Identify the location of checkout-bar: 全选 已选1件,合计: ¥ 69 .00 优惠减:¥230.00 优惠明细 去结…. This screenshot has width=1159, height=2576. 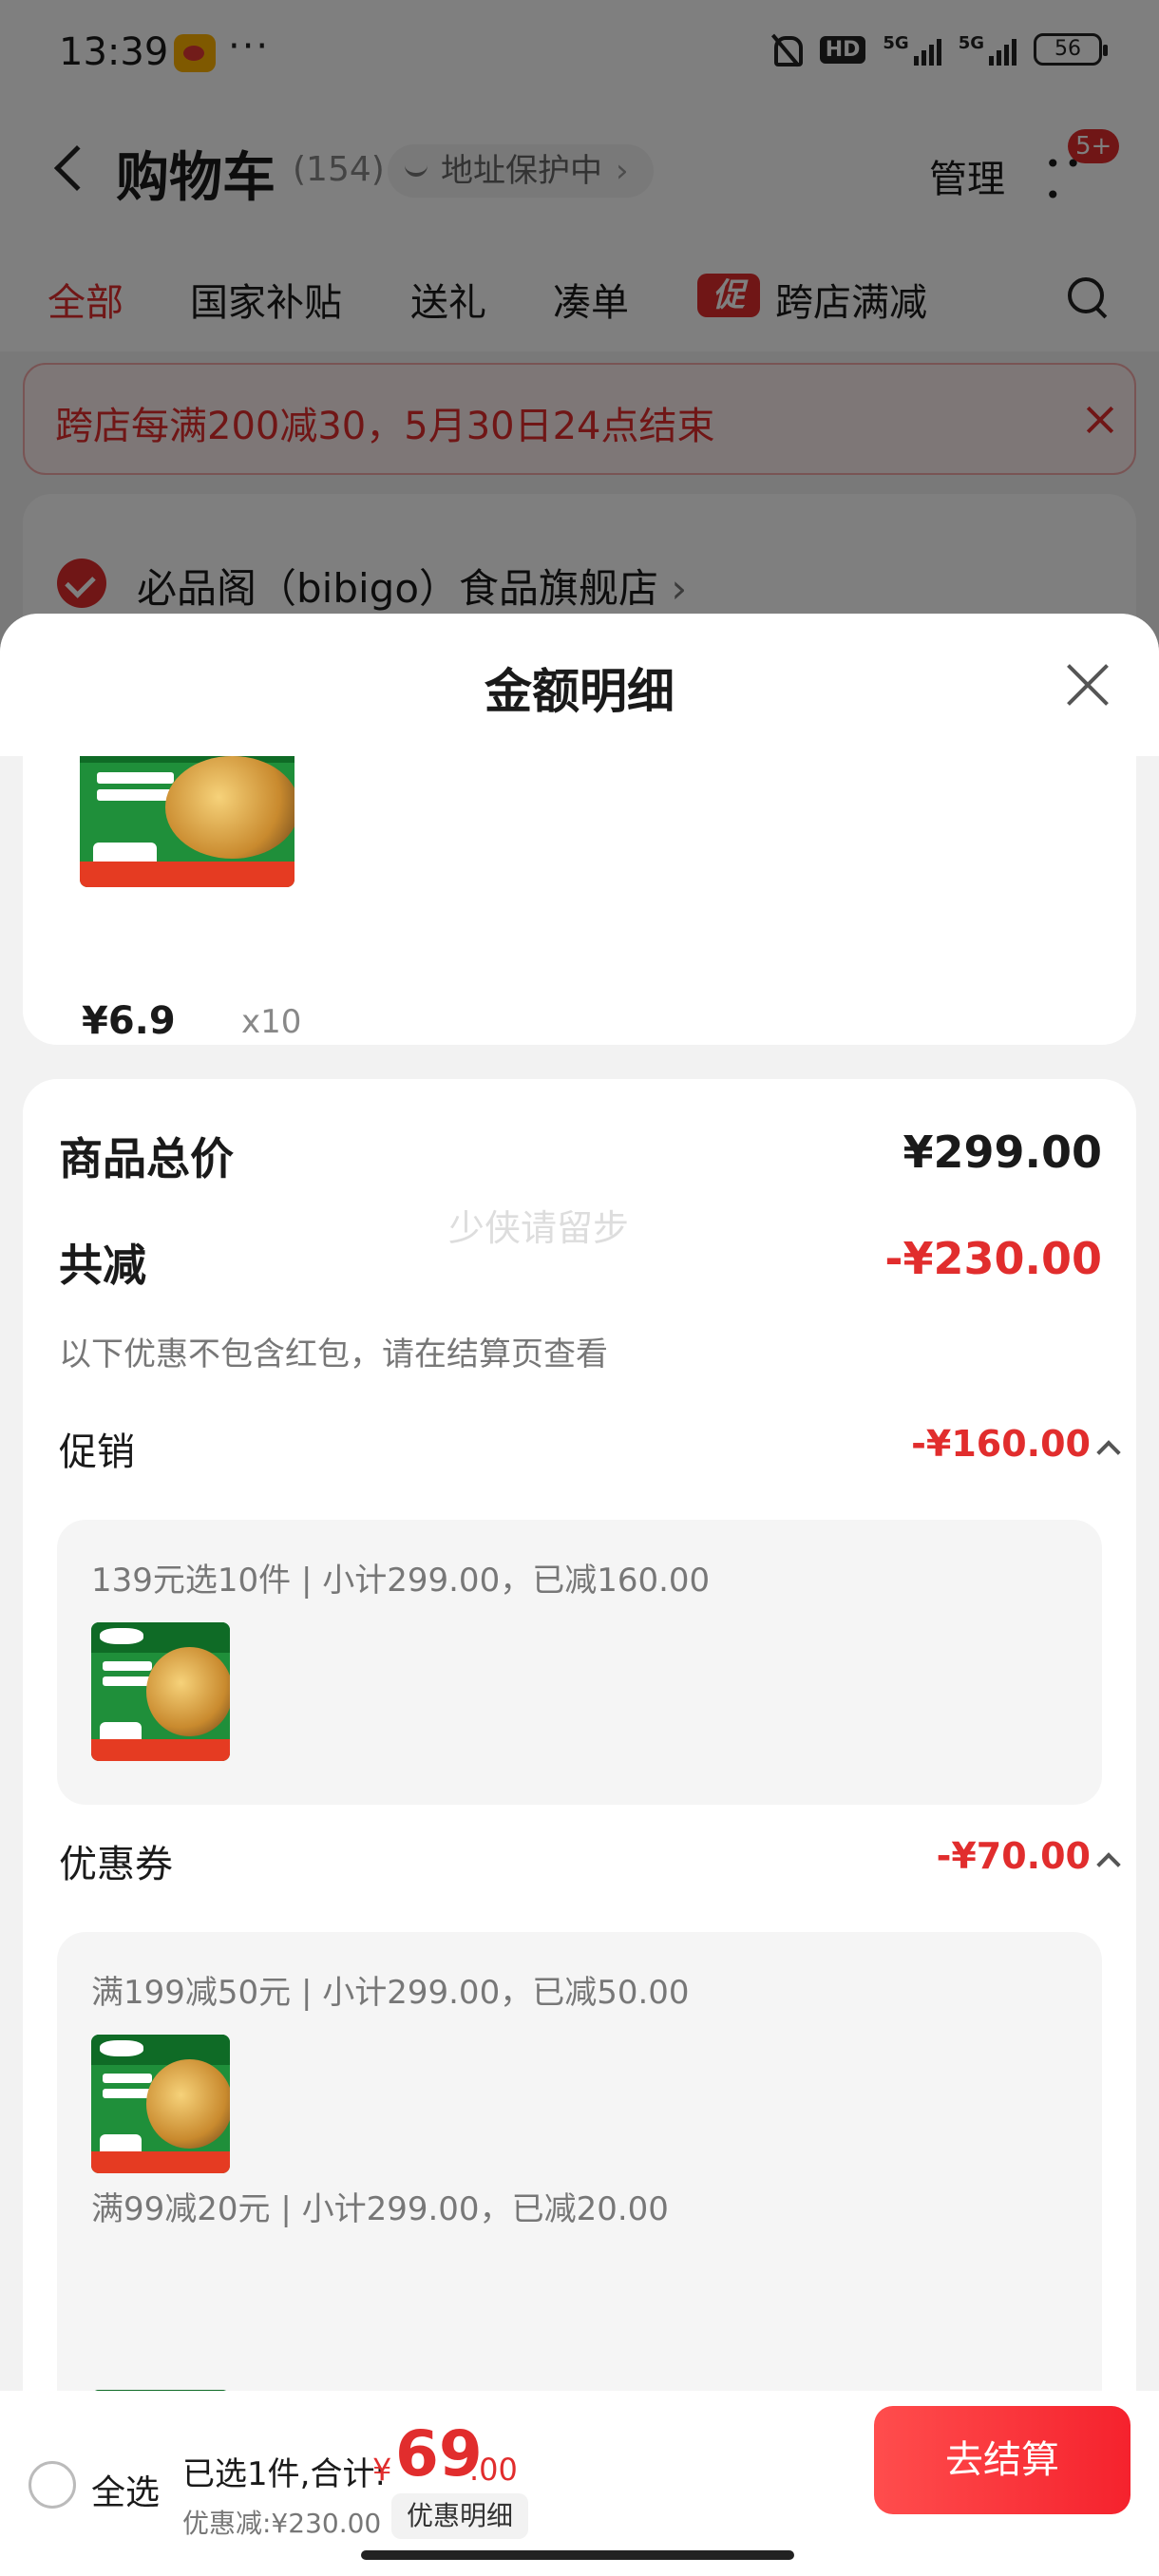
(579, 2483).